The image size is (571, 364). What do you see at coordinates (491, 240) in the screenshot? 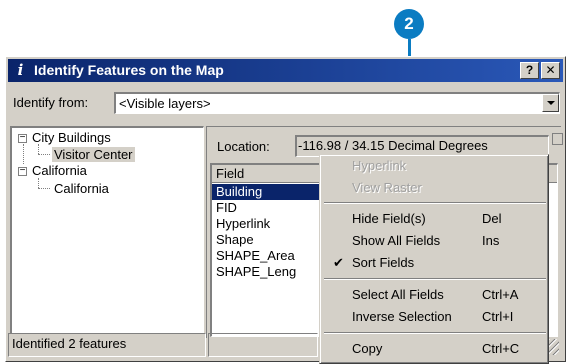
I see `menu-item-shortcut: Ins` at bounding box center [491, 240].